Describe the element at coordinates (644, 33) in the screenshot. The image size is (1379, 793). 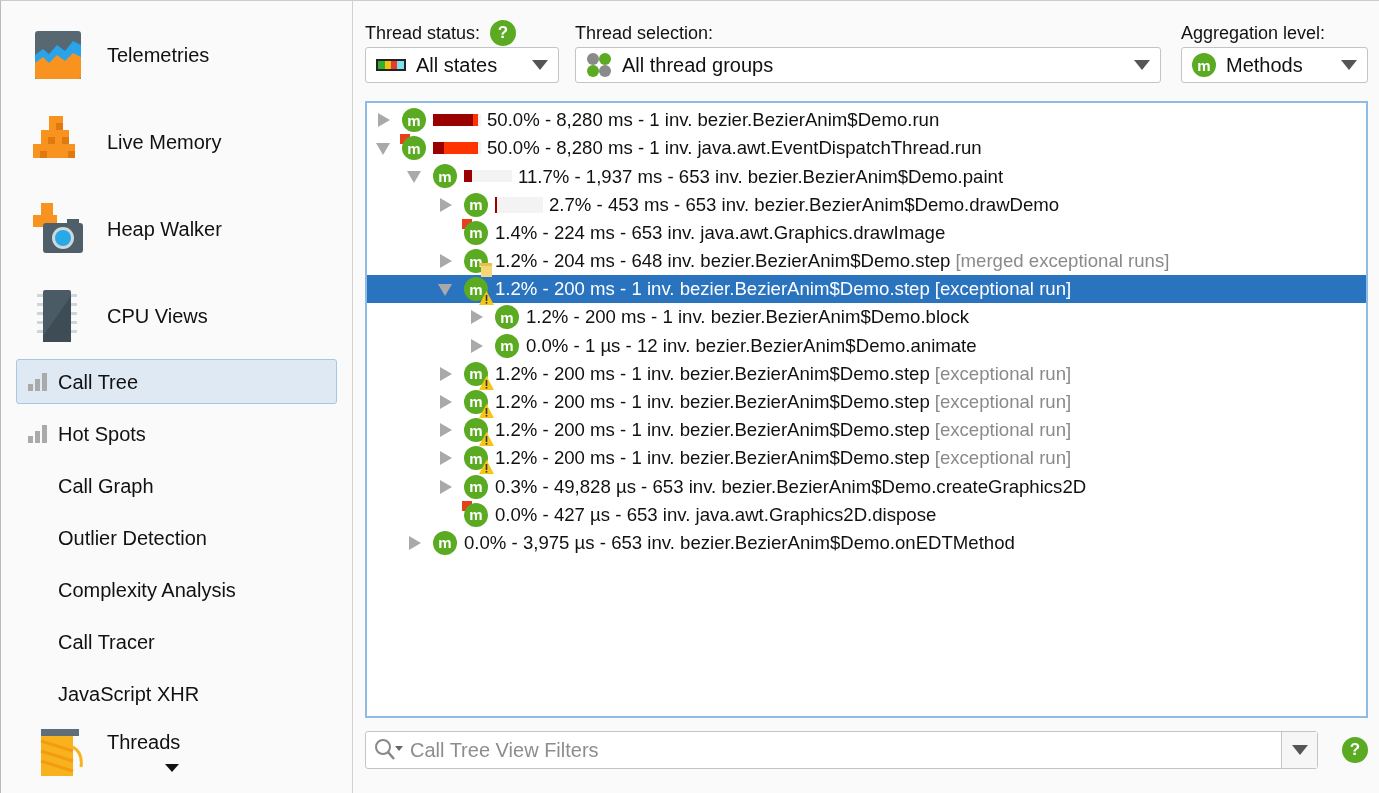
I see `field-label: Thread selection:` at that location.